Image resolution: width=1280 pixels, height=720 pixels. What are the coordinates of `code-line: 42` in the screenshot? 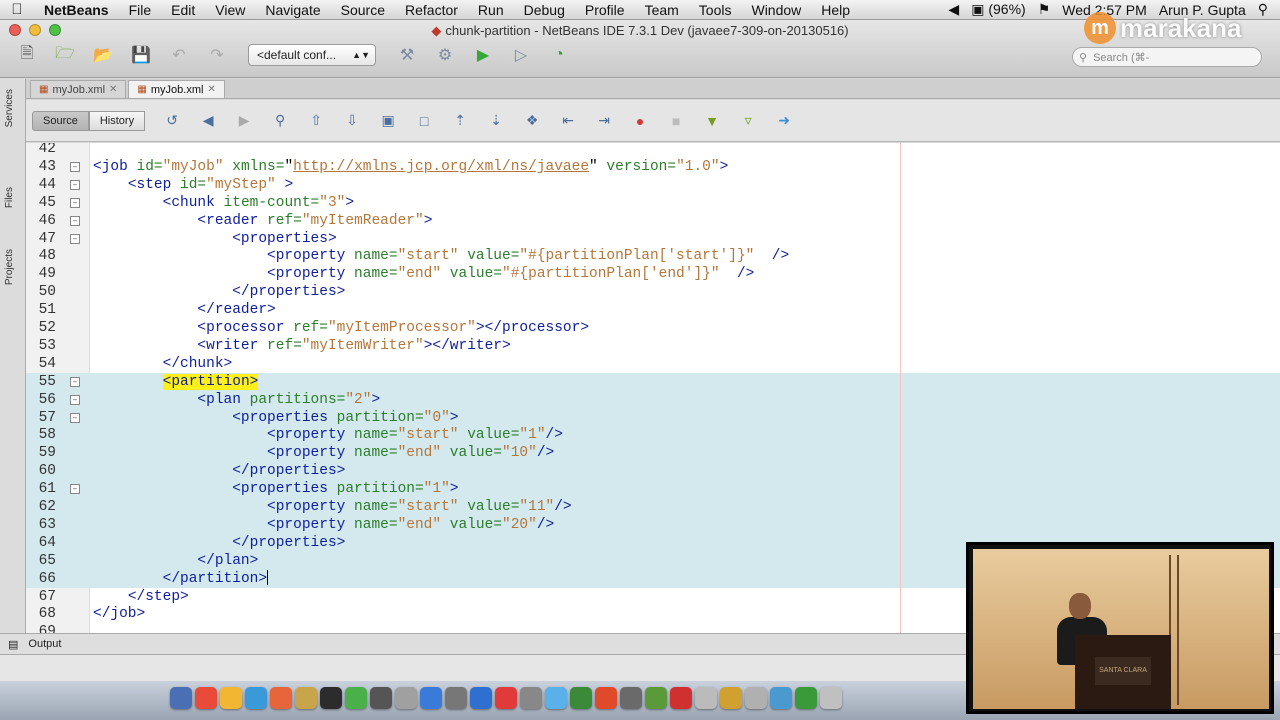 It's located at (653, 150).